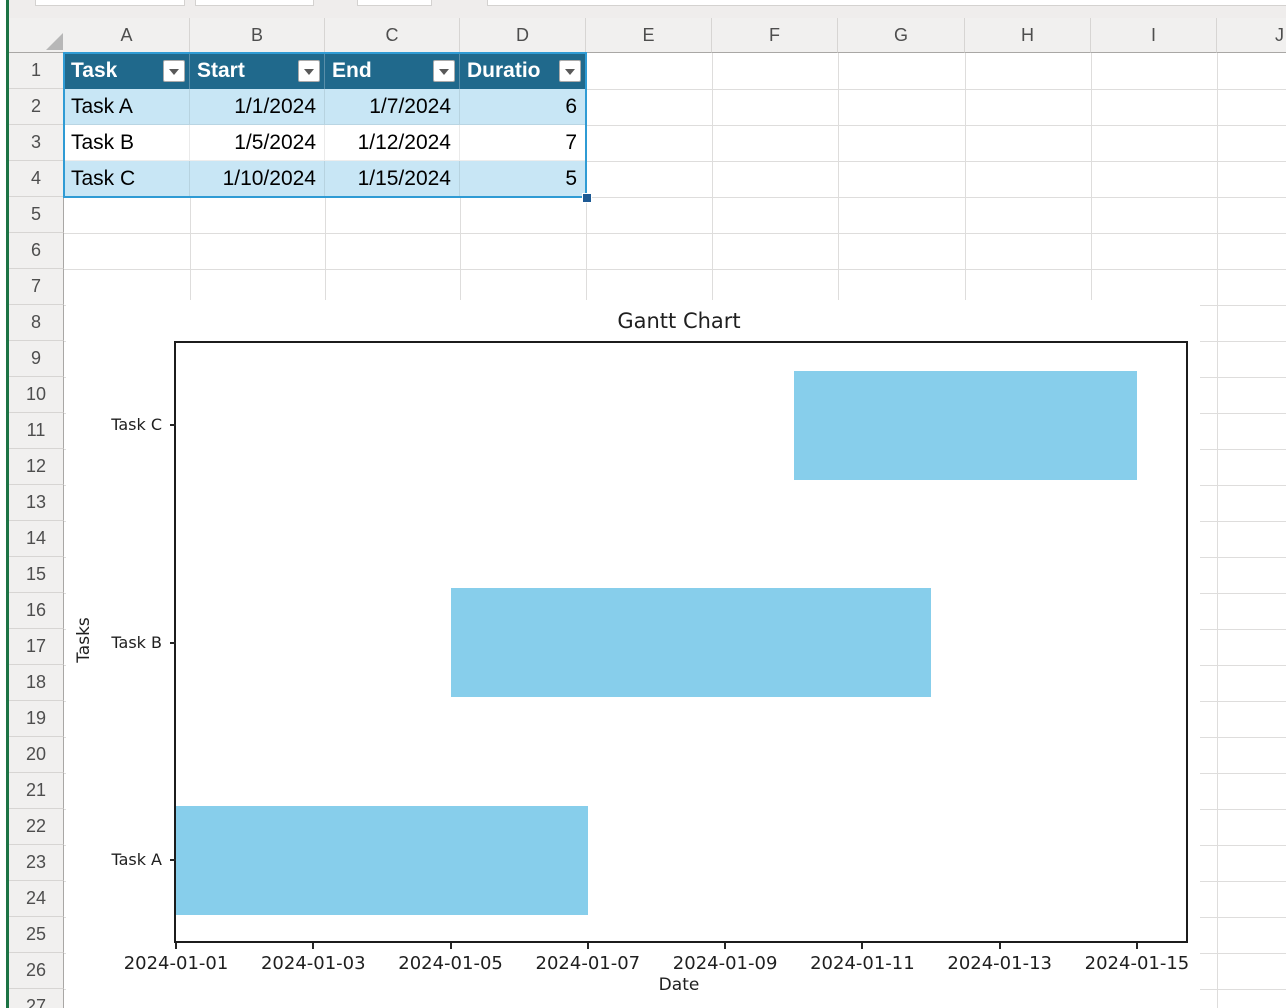 The image size is (1286, 1008). What do you see at coordinates (36, 215) in the screenshot?
I see `row-header-5: 5` at bounding box center [36, 215].